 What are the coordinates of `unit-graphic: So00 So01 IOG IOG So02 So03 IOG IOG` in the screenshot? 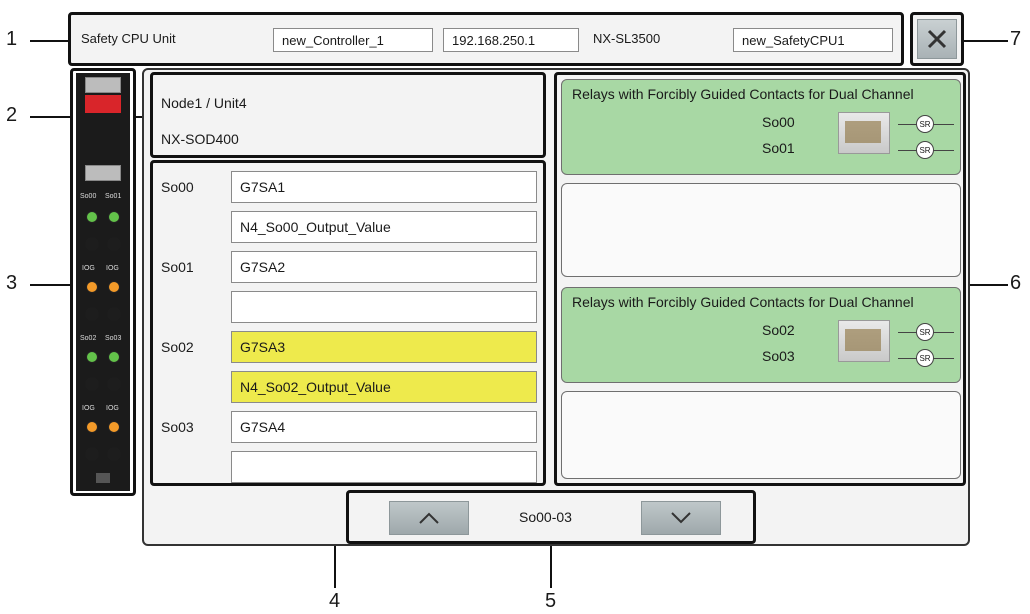 It's located at (103, 282).